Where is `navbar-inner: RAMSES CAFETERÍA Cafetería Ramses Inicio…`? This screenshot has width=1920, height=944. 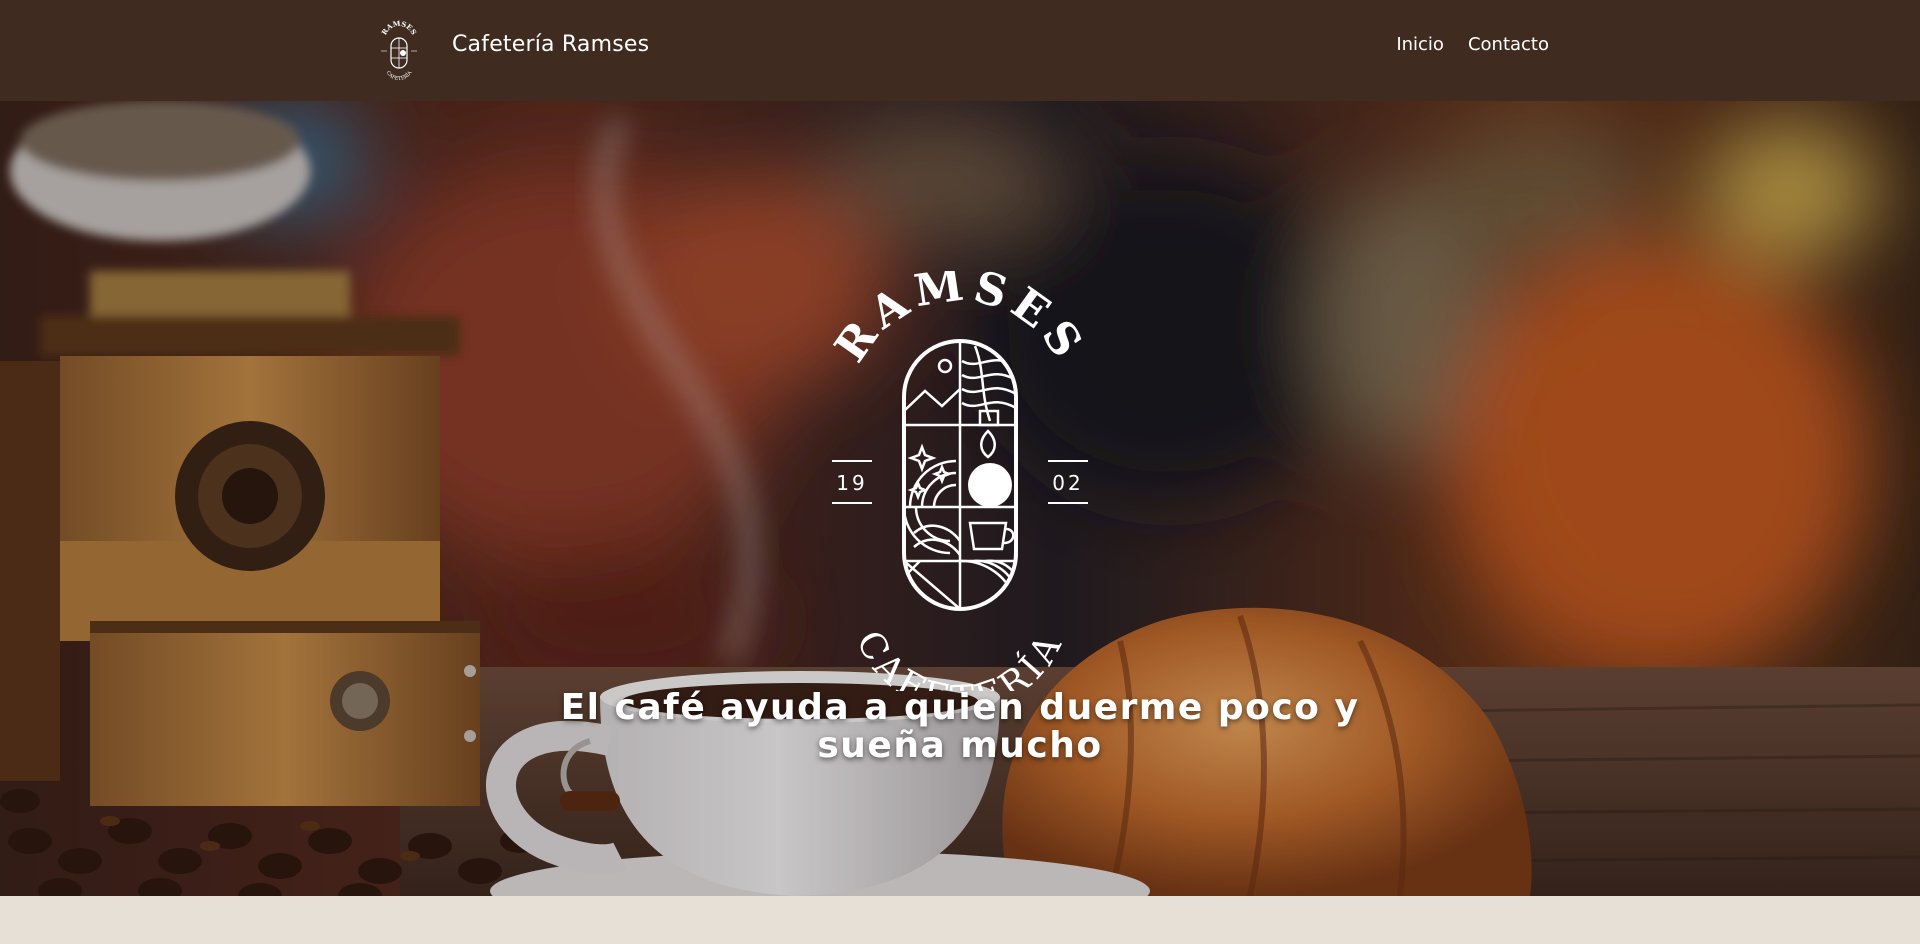
navbar-inner: RAMSES CAFETERÍA Cafetería Ramses Inicio… is located at coordinates (965, 50).